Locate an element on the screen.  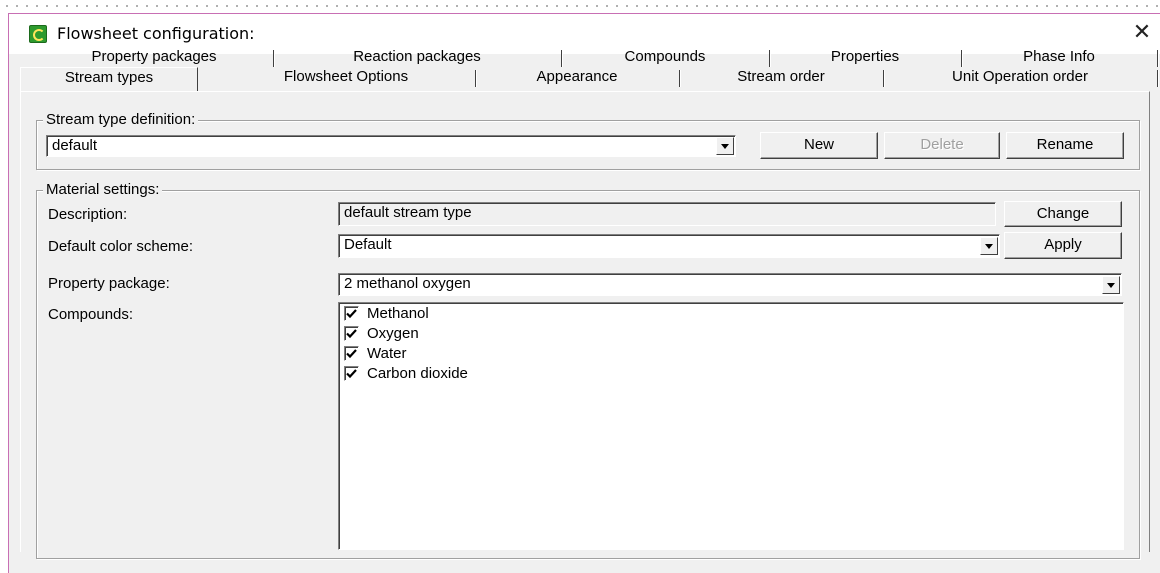
material-settings-legend: Material settings: is located at coordinates (103, 190).